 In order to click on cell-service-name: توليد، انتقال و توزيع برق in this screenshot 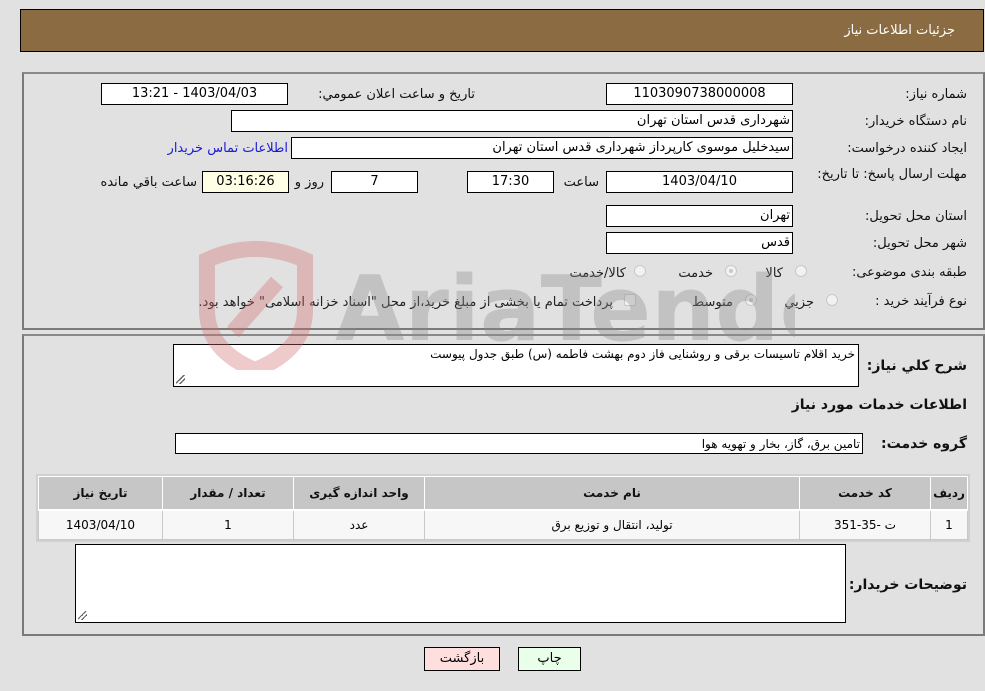, I will do `click(612, 524)`.